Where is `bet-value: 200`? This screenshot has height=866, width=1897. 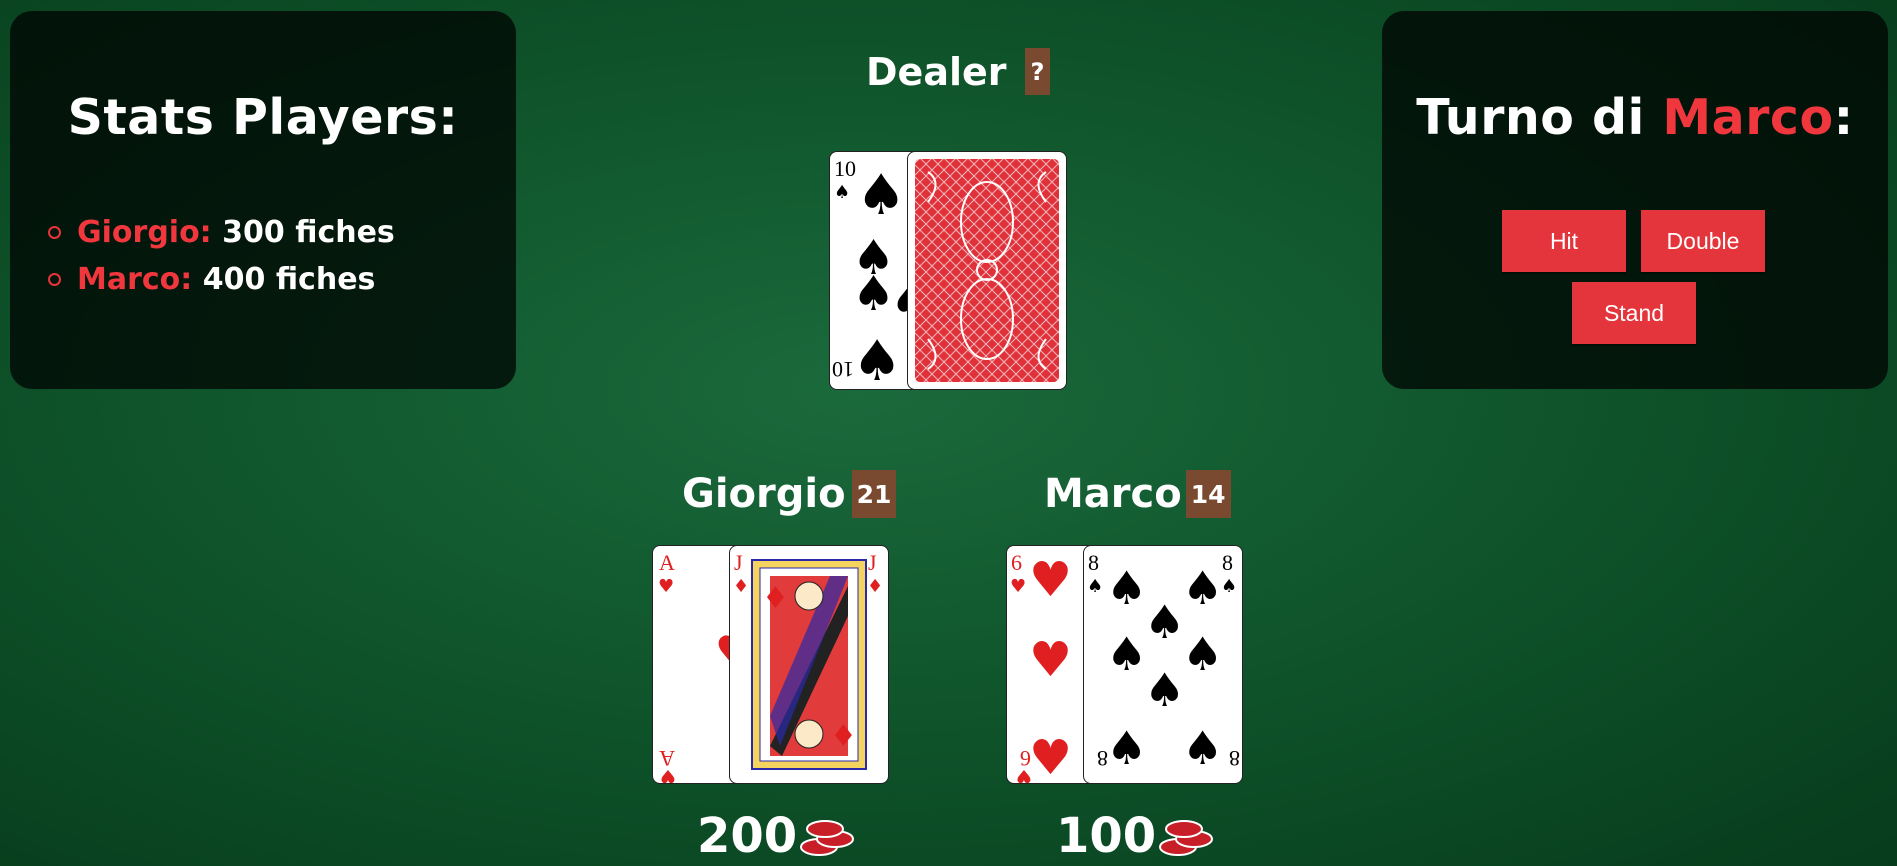 bet-value: 200 is located at coordinates (747, 836).